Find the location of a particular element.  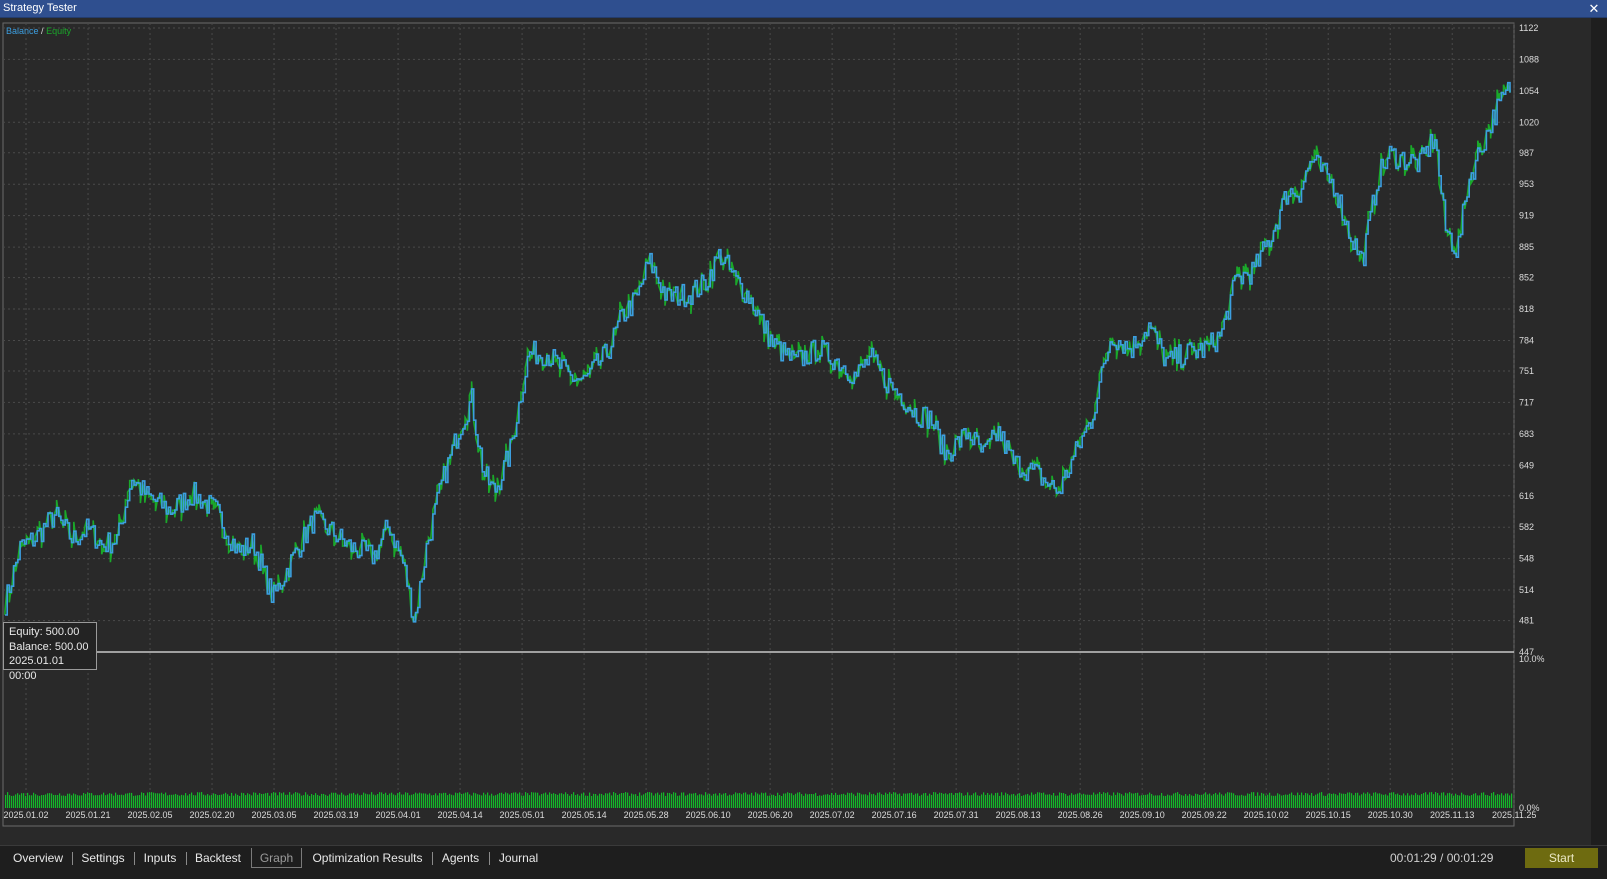

start-button: Start is located at coordinates (1561, 858).